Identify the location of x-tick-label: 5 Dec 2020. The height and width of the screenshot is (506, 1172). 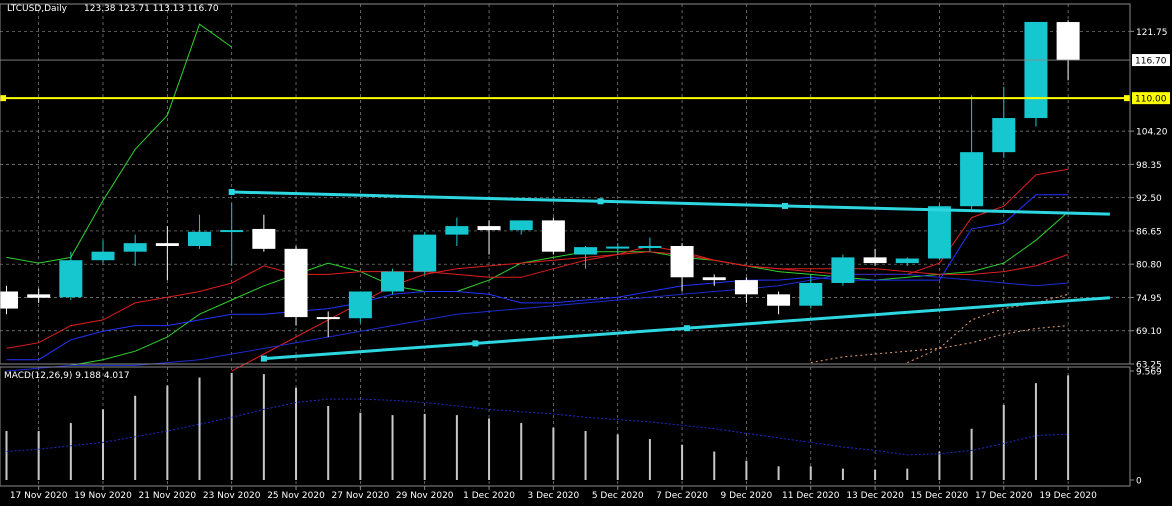
(618, 496).